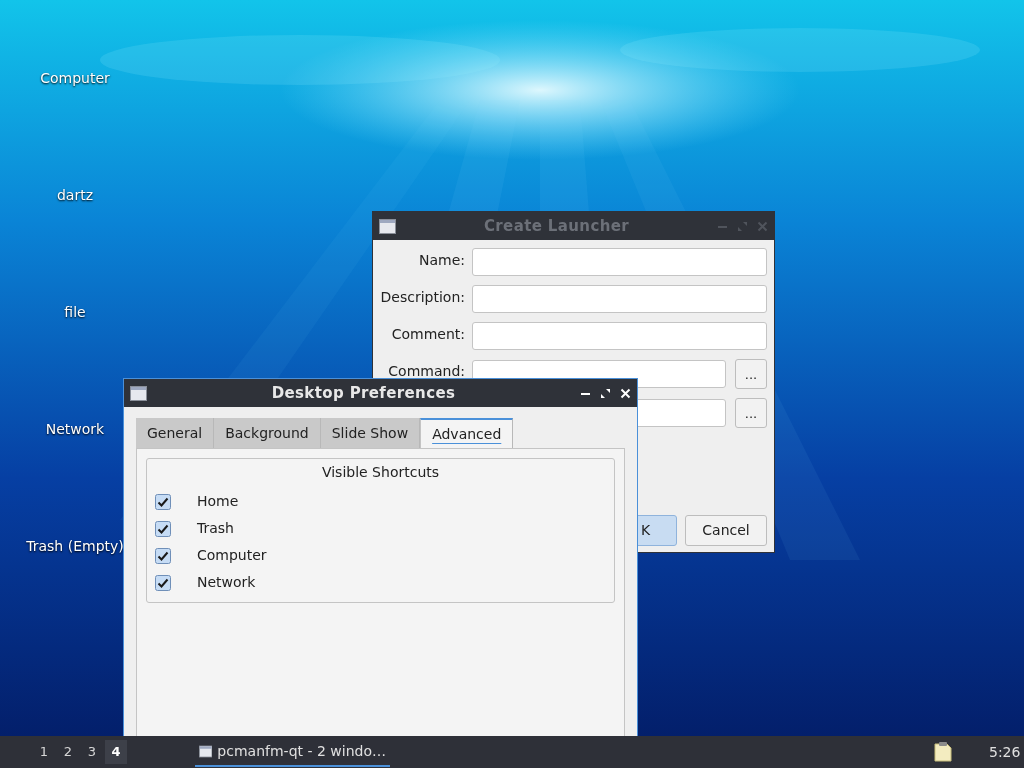 This screenshot has height=768, width=1024. I want to click on tab: Background, so click(267, 433).